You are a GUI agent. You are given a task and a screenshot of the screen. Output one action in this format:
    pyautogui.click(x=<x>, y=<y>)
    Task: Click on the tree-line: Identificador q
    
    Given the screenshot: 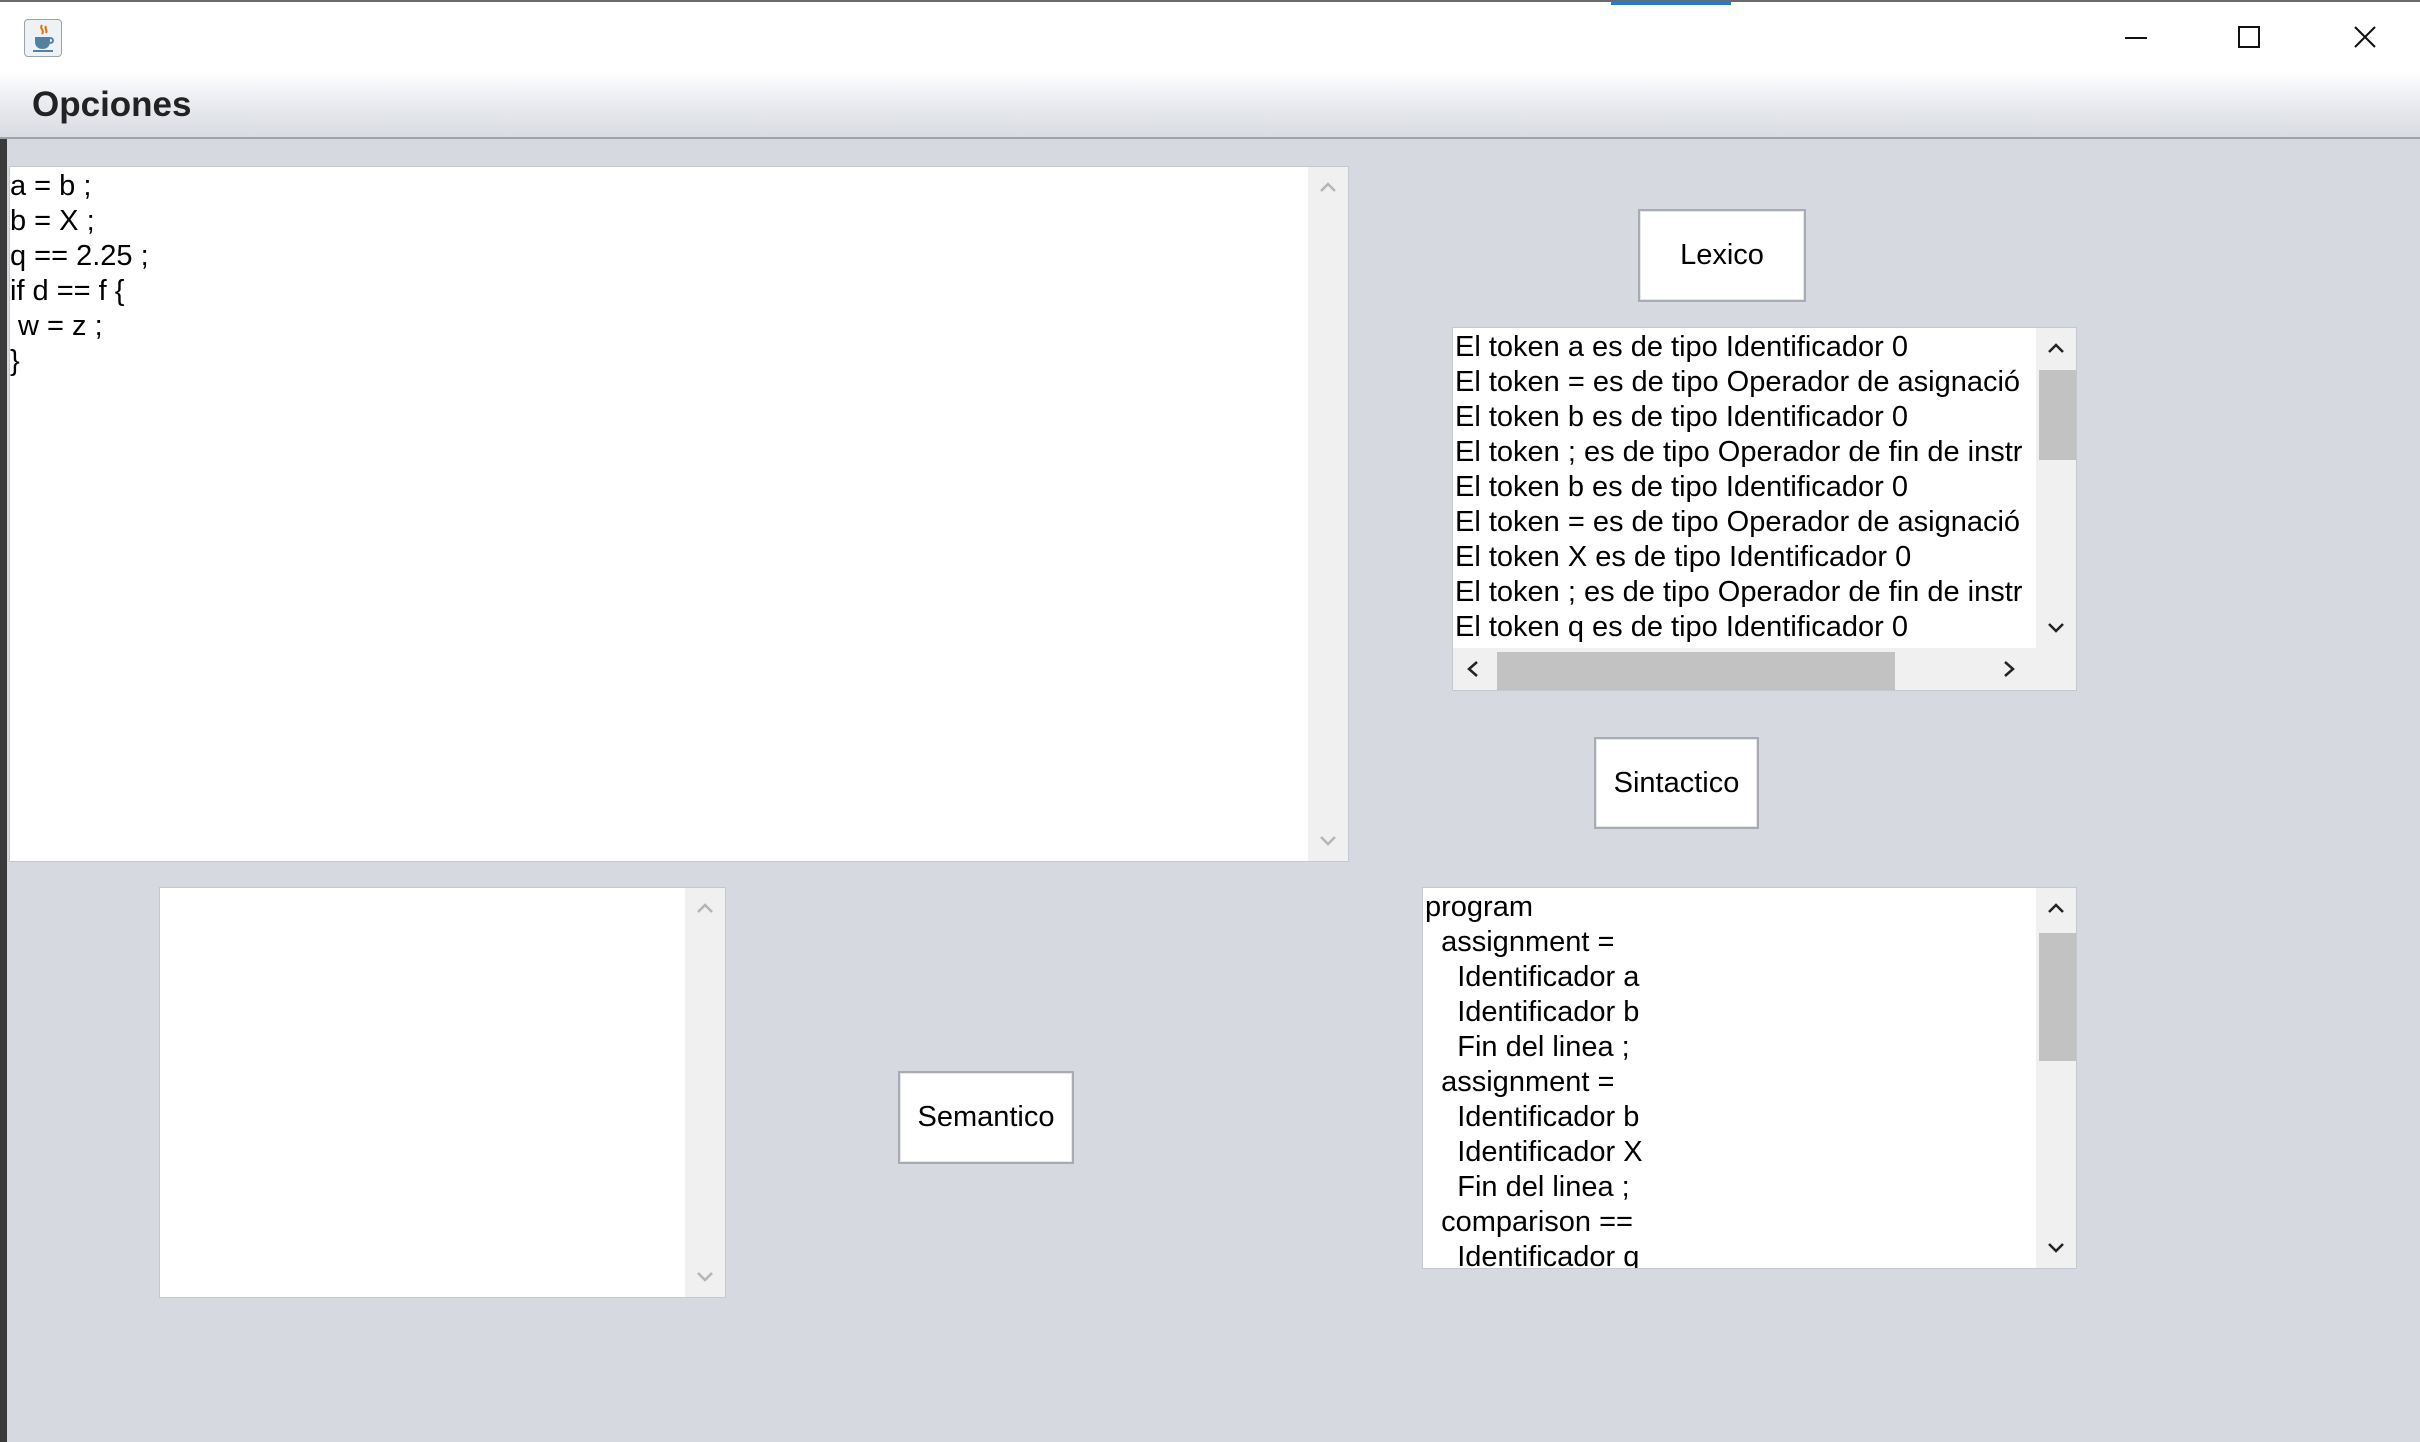 What is the action you would take?
    pyautogui.click(x=1532, y=1255)
    